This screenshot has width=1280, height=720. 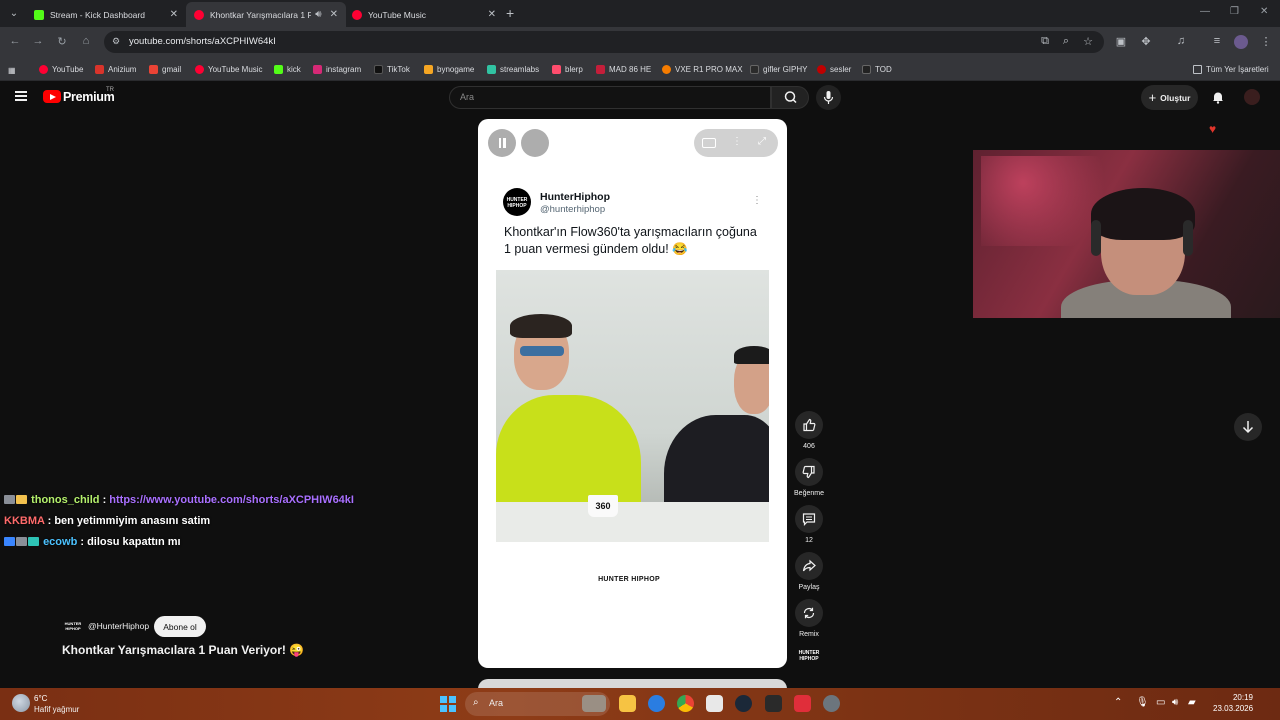 I want to click on extension-icon: ▣, so click(x=1121, y=41).